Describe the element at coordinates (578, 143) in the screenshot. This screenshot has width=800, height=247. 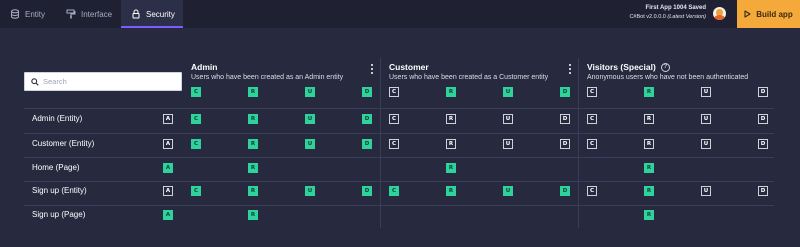
I see `column-divider` at that location.